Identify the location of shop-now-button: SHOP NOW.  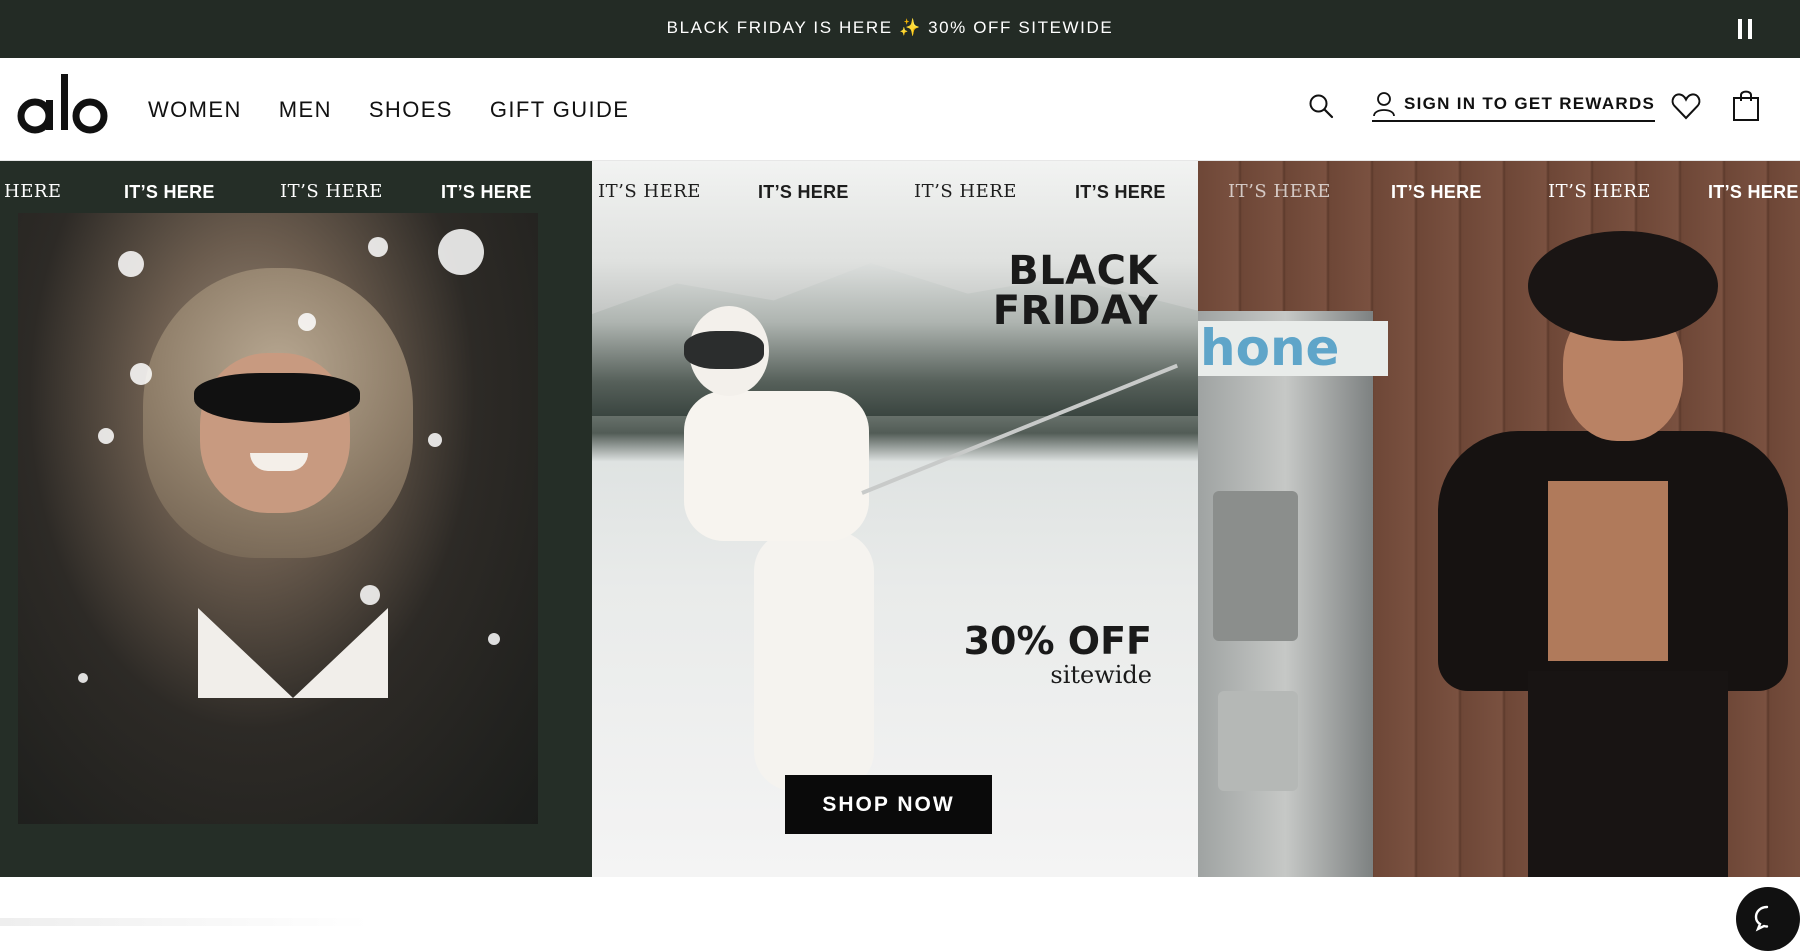
(888, 804).